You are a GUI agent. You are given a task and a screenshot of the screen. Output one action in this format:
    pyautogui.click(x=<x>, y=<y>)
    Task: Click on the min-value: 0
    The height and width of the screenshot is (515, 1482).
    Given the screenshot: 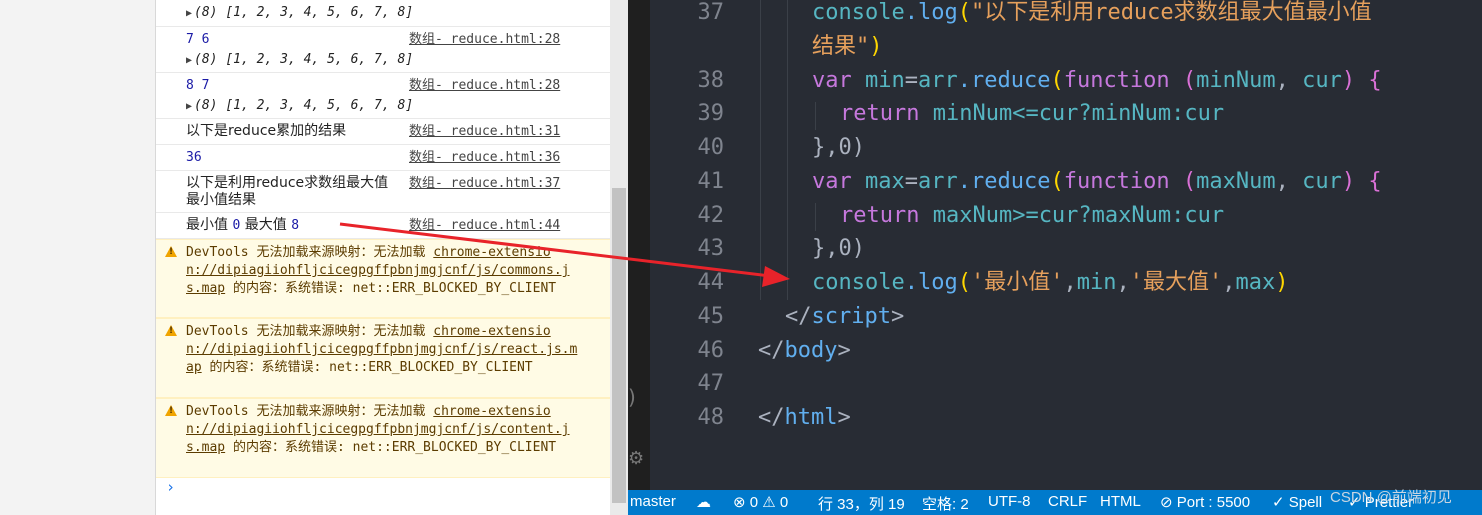 What is the action you would take?
    pyautogui.click(x=236, y=225)
    